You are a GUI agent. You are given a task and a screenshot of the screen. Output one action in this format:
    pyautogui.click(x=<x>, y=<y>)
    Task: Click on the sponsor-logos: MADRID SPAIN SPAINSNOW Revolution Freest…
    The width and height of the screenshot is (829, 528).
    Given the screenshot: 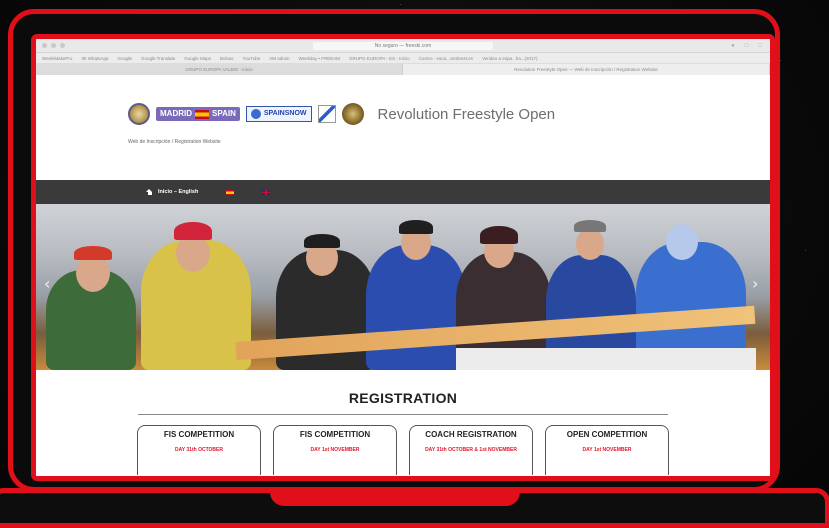 What is the action you would take?
    pyautogui.click(x=341, y=114)
    